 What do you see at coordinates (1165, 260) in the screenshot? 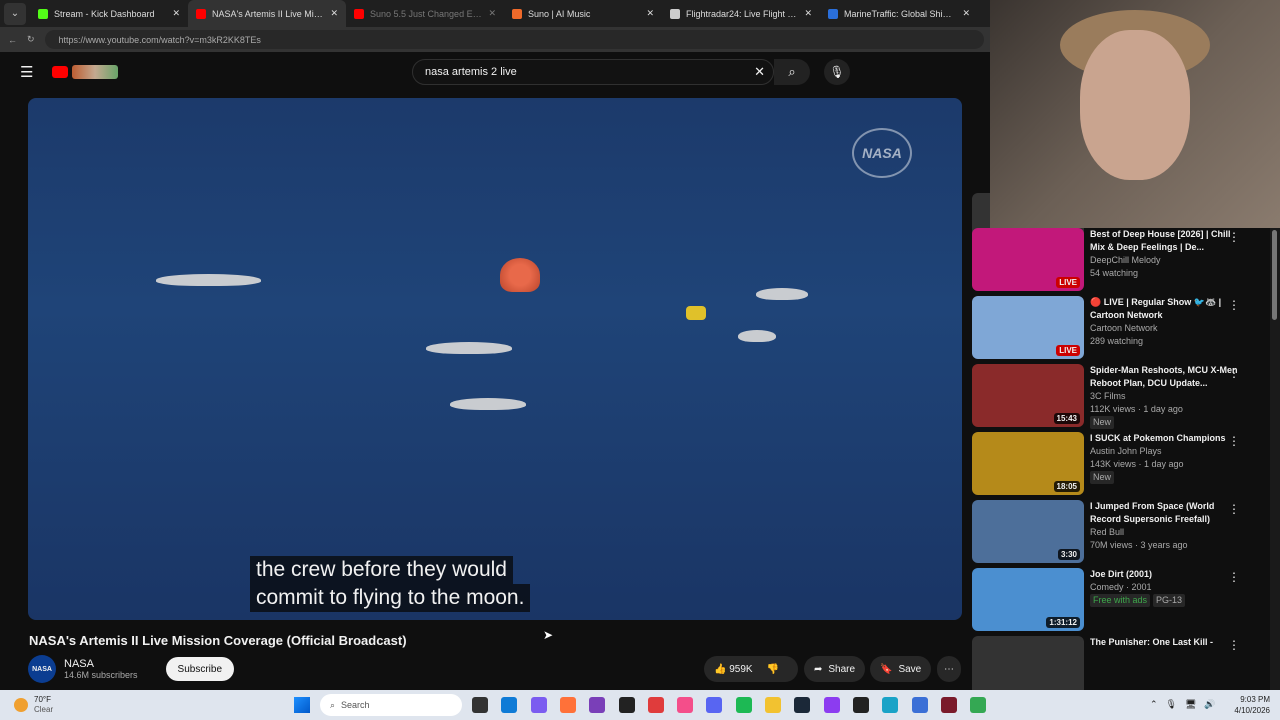
I see `recommended-channel: DeepChill Melody` at bounding box center [1165, 260].